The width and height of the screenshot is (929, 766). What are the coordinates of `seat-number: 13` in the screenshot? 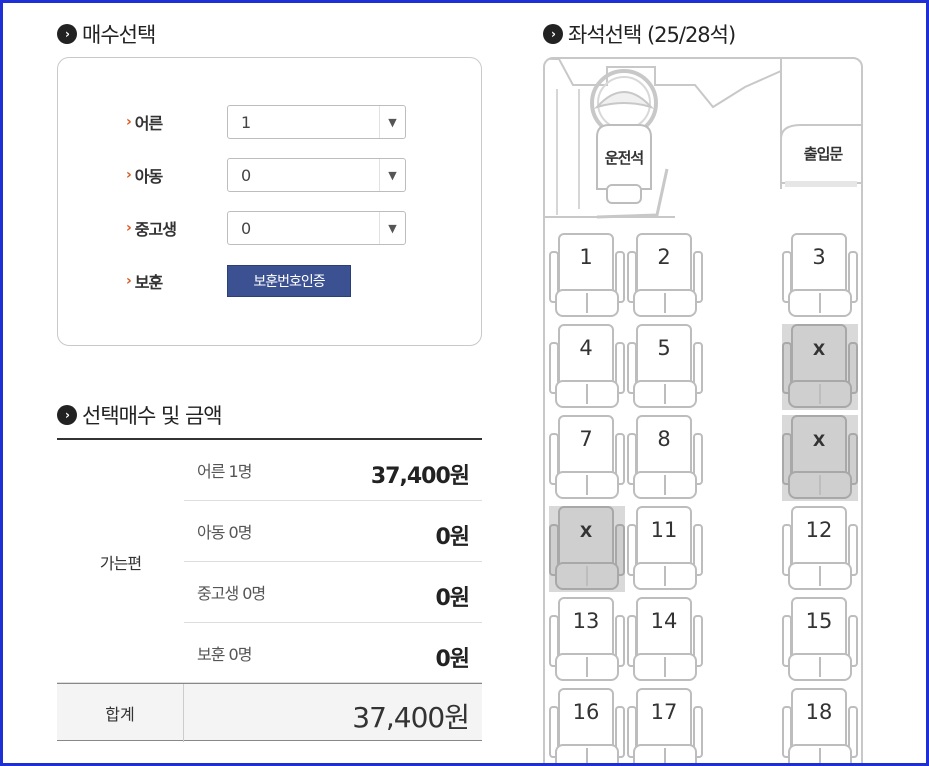 It's located at (586, 621).